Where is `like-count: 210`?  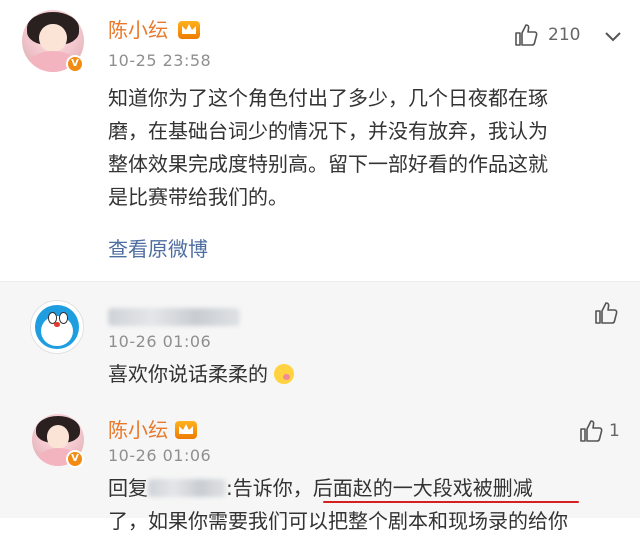 like-count: 210 is located at coordinates (564, 35).